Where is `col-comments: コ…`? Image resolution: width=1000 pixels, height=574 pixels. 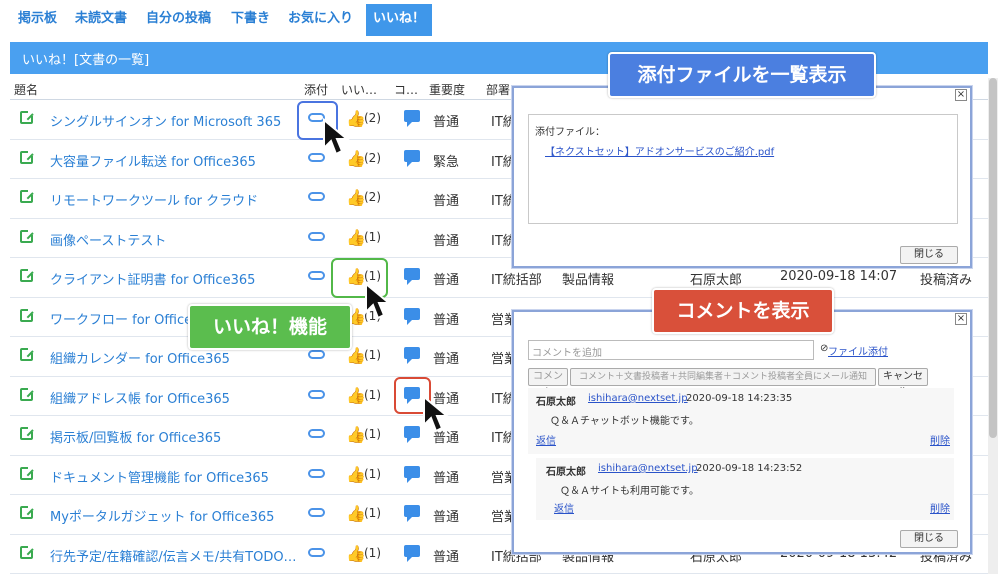 col-comments: コ… is located at coordinates (406, 89).